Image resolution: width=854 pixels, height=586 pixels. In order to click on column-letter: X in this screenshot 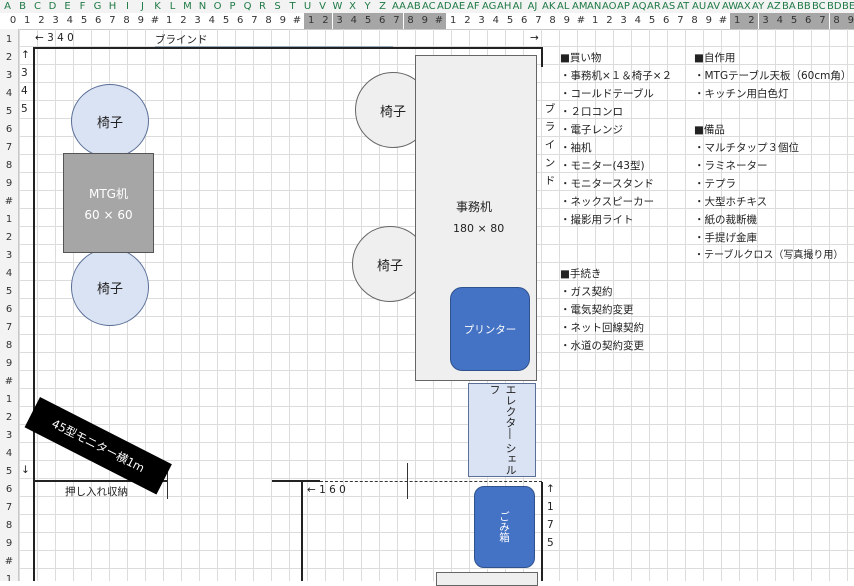, I will do `click(352, 6)`.